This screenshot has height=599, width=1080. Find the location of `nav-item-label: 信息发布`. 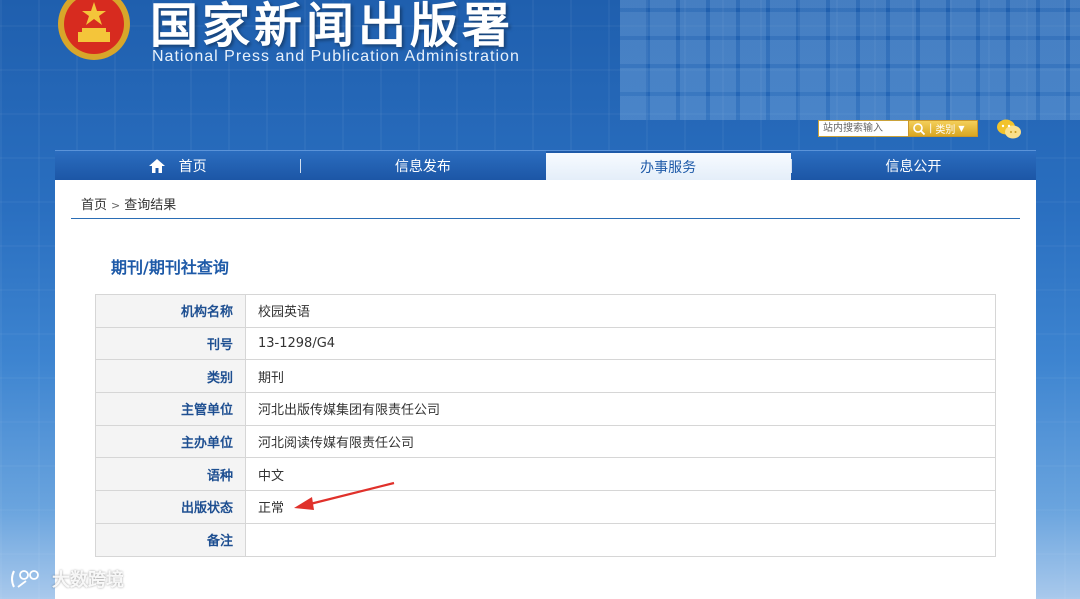

nav-item-label: 信息发布 is located at coordinates (422, 166).